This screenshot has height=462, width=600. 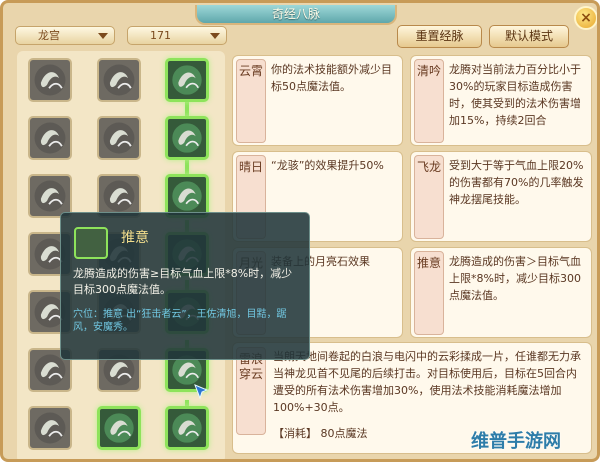 I want to click on ultimate-card-label: 雷浪穿云, so click(x=251, y=391).